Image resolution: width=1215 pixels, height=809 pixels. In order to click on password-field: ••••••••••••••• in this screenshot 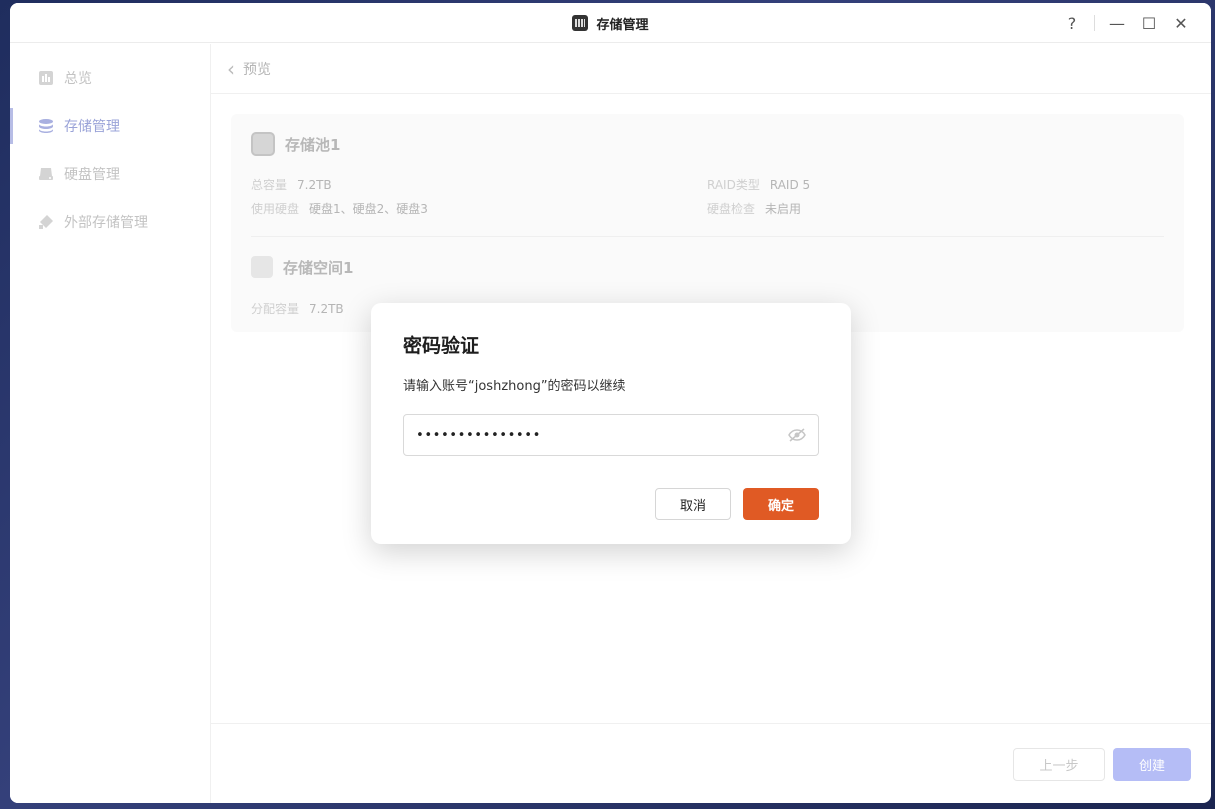, I will do `click(611, 435)`.